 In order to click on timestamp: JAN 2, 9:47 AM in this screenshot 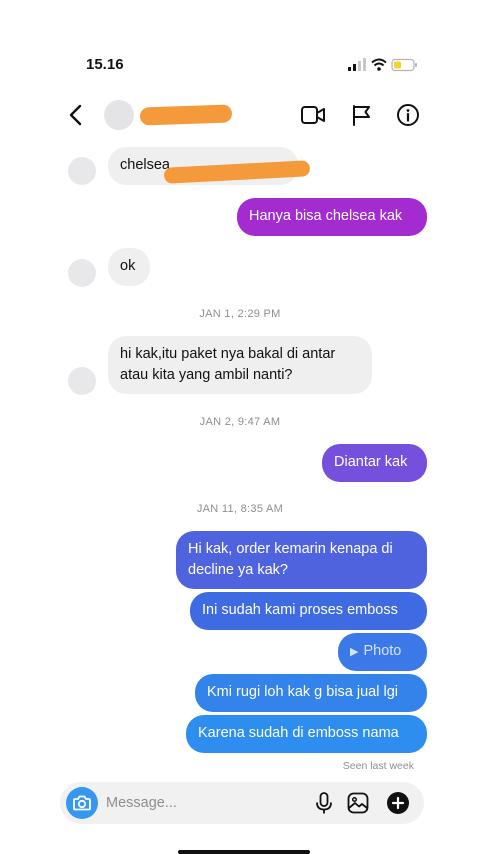, I will do `click(240, 422)`.